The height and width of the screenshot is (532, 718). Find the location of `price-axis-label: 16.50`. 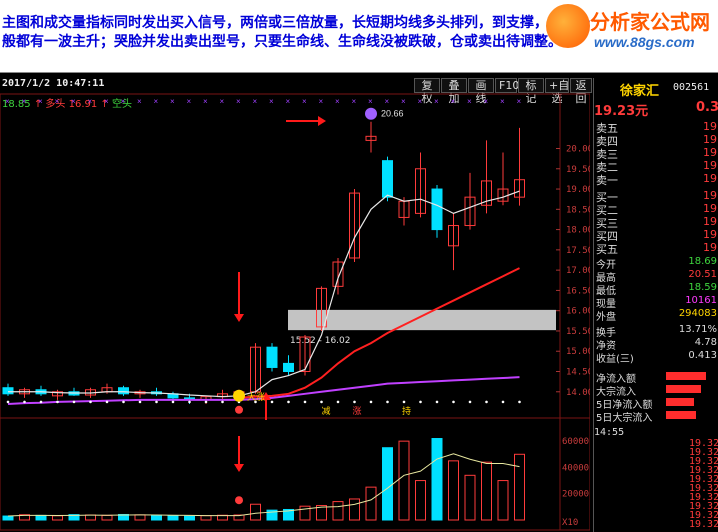

price-axis-label: 16.50 is located at coordinates (578, 291).